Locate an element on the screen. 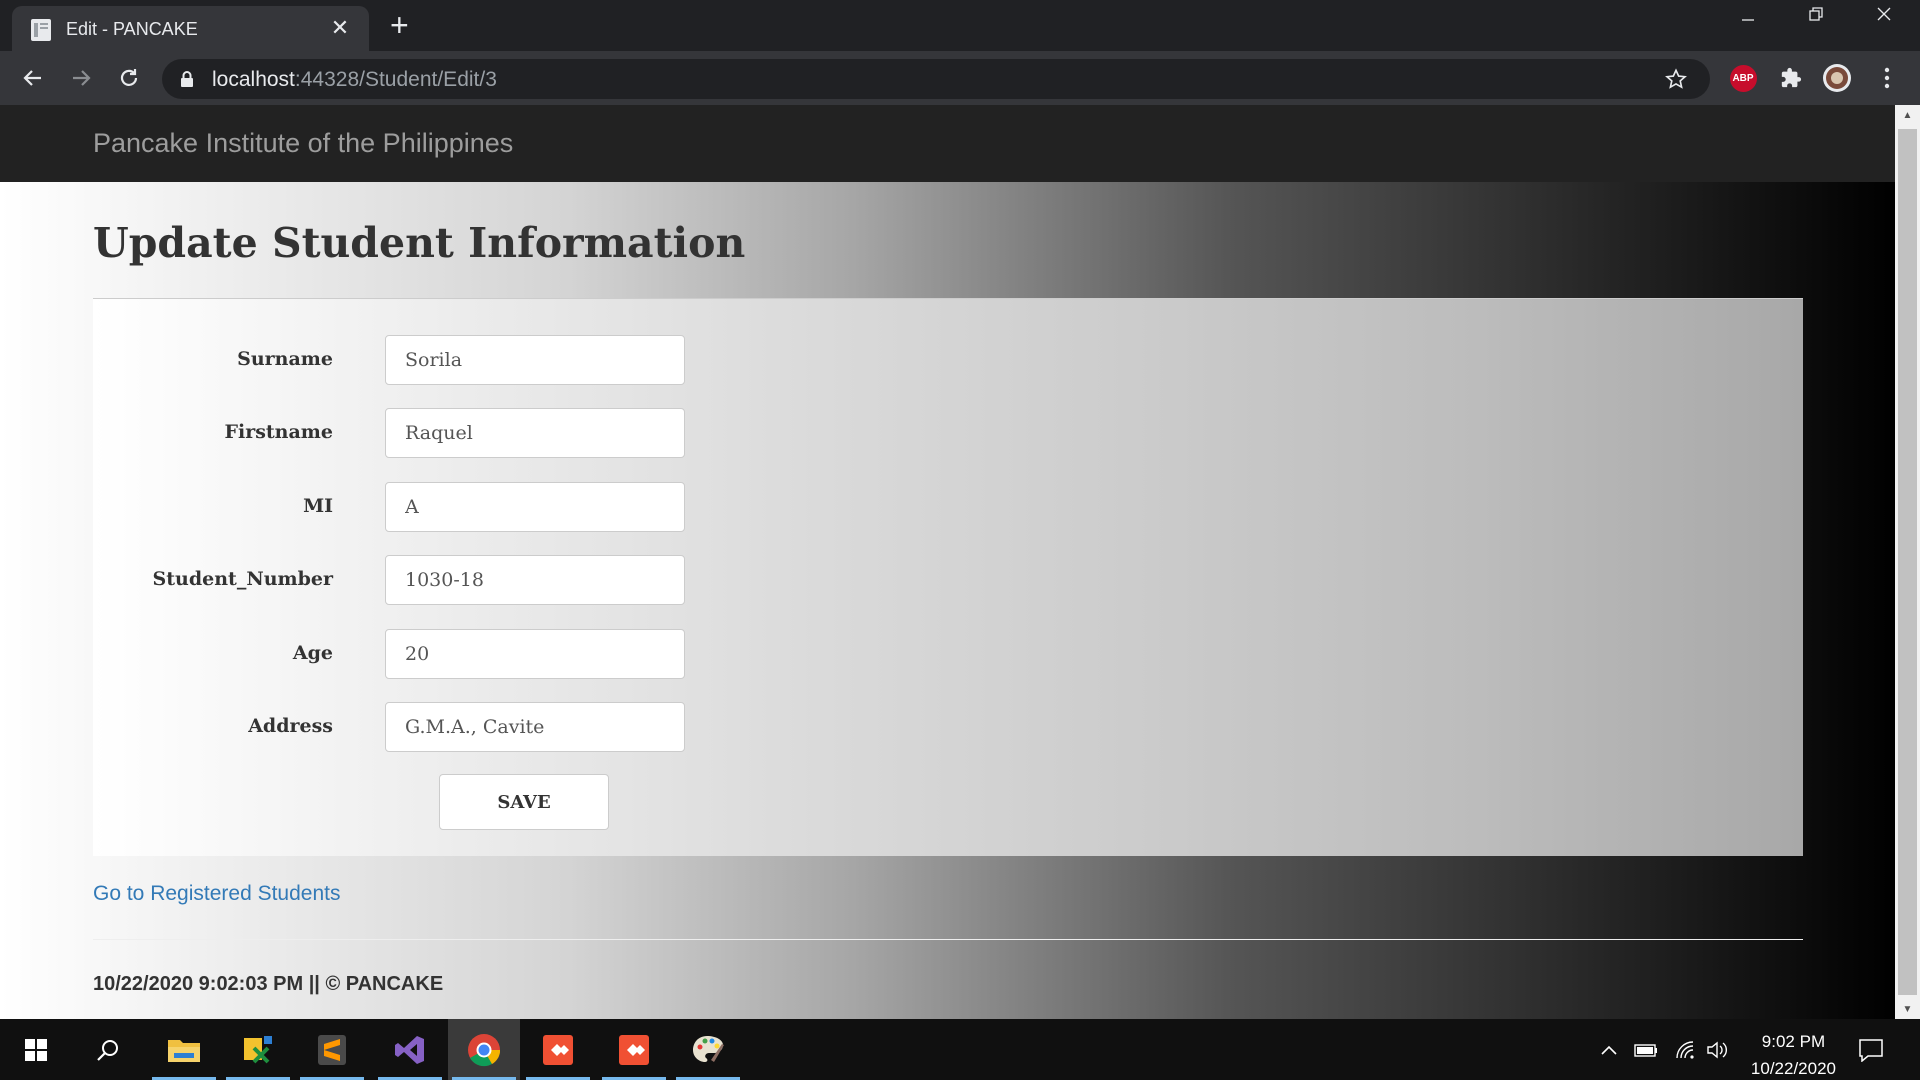  address-bar: localhost:44328/Student/Edit/3 is located at coordinates (936, 79).